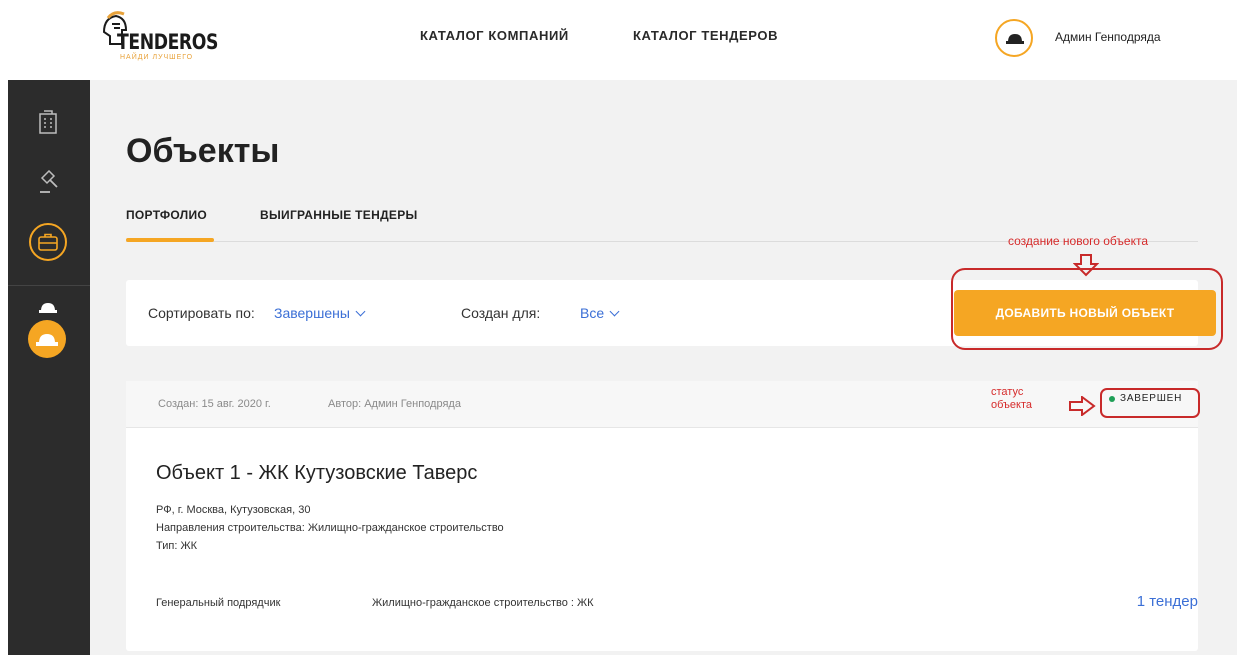  Describe the element at coordinates (1078, 241) in the screenshot. I see `annotation-create: создание нового объекта` at that location.